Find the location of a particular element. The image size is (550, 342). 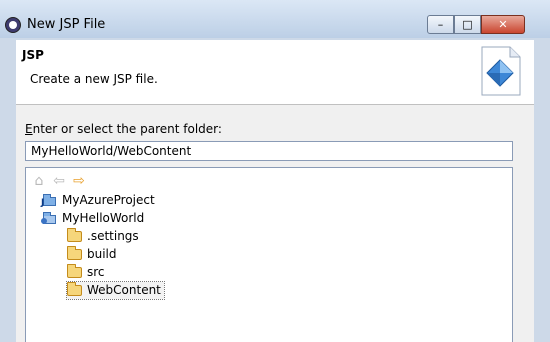

tree-item-label: .settings is located at coordinates (113, 236).